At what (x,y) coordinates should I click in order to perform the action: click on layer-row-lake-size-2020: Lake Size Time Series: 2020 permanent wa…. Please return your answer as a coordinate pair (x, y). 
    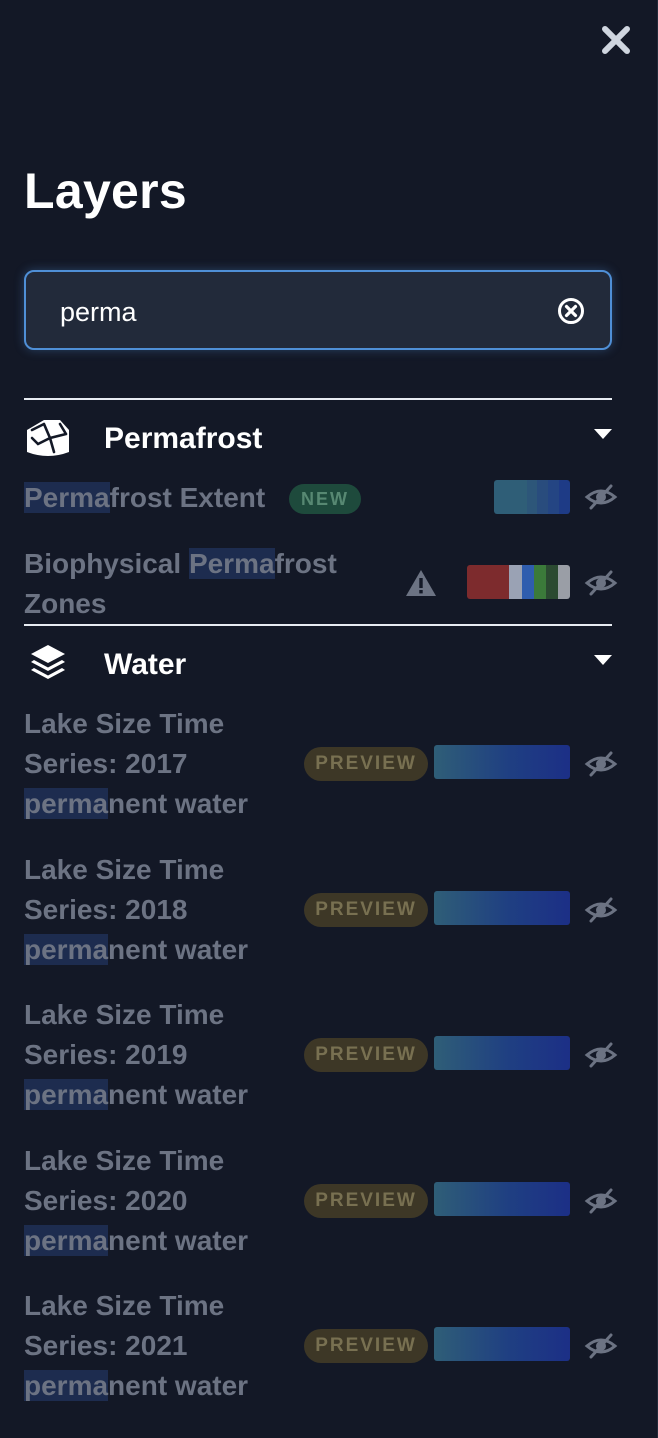
    Looking at the image, I should click on (329, 1203).